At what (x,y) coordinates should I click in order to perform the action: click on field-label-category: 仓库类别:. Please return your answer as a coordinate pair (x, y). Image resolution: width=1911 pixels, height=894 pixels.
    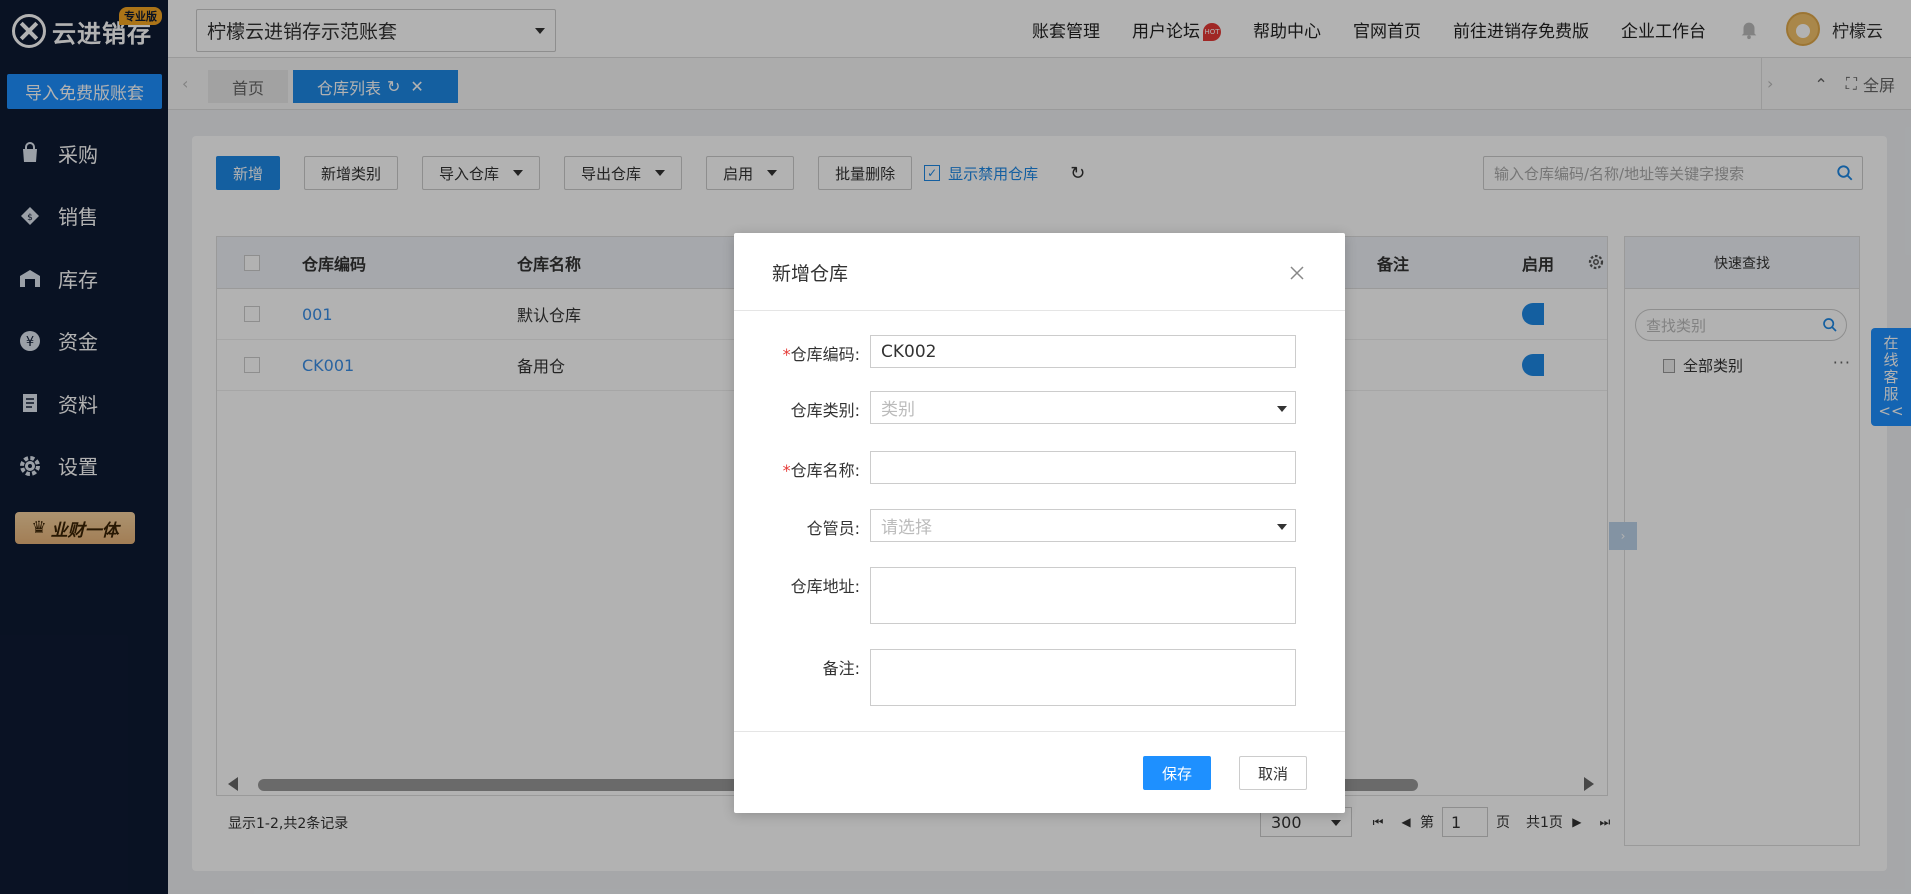
    Looking at the image, I should click on (825, 410).